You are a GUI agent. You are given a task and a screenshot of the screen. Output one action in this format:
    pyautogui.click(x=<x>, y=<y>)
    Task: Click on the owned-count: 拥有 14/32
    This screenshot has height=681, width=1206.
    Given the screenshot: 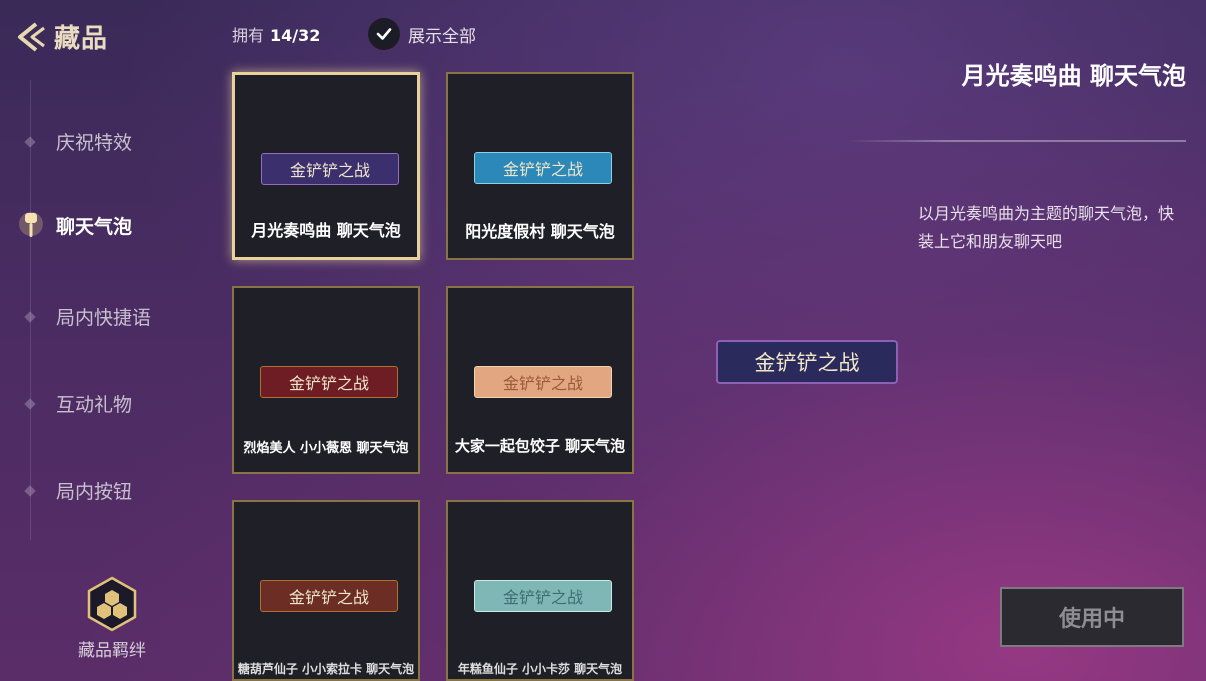 What is the action you would take?
    pyautogui.click(x=276, y=34)
    